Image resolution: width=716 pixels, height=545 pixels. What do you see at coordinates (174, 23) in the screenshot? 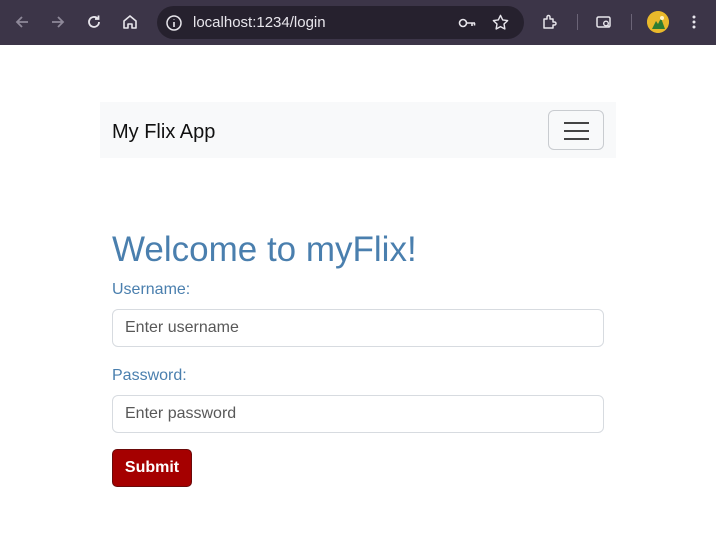
I see `info-icon` at bounding box center [174, 23].